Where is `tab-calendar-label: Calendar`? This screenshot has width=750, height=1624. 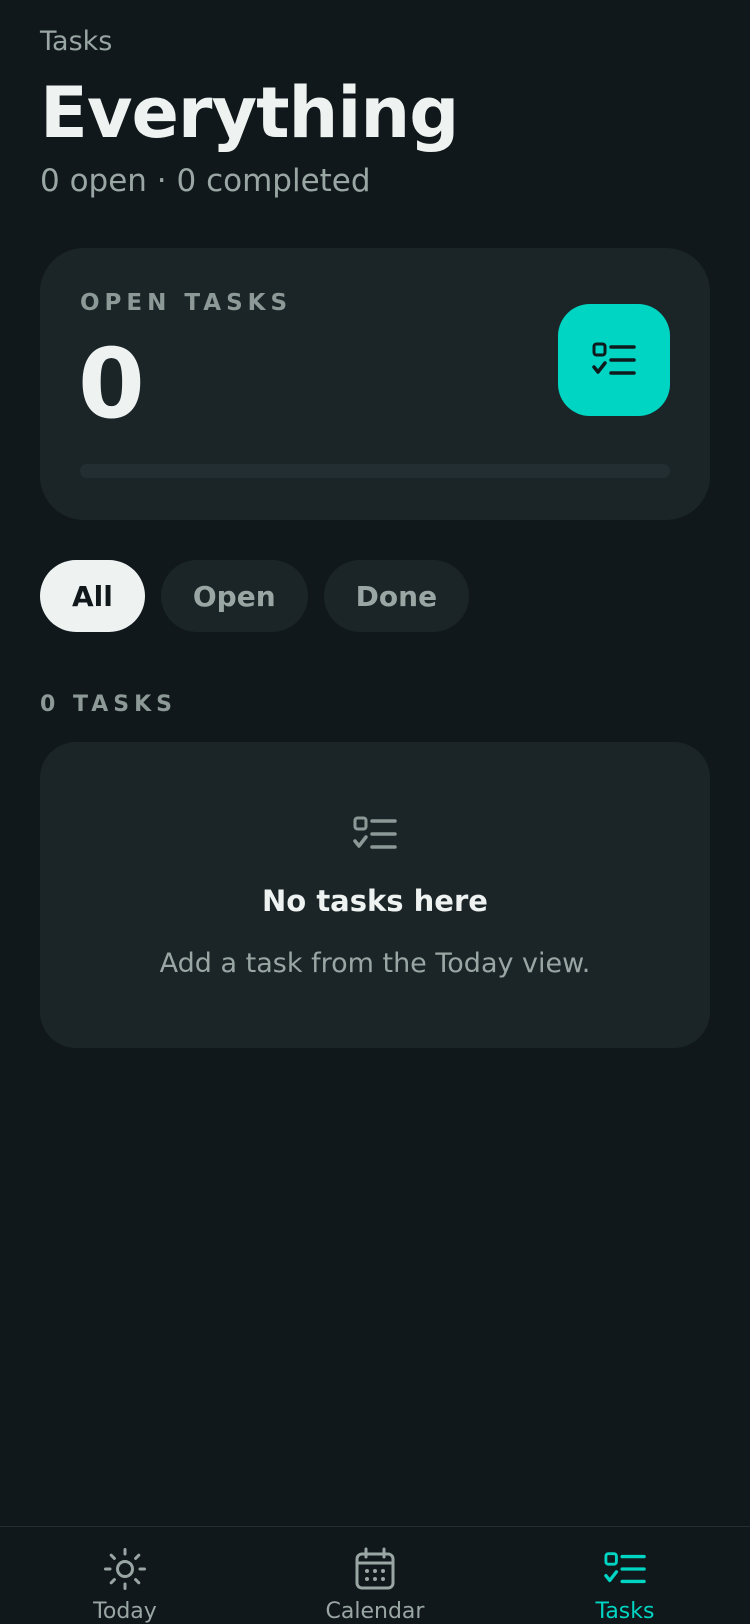
tab-calendar-label: Calendar is located at coordinates (375, 1611).